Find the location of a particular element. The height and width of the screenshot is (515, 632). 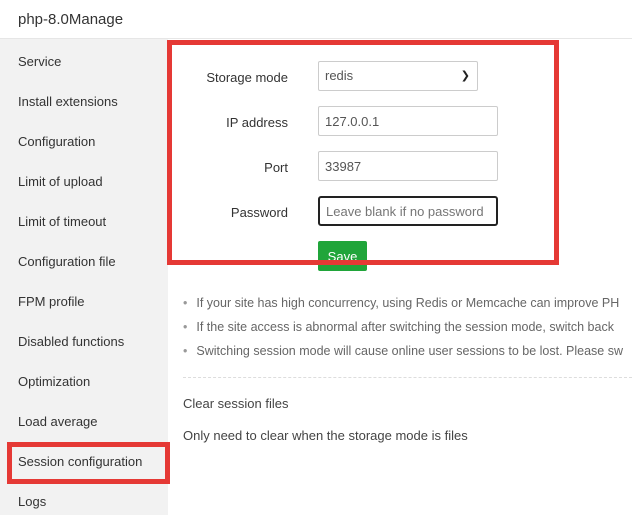

sidebar-item-optimization: Optimization is located at coordinates (54, 381).